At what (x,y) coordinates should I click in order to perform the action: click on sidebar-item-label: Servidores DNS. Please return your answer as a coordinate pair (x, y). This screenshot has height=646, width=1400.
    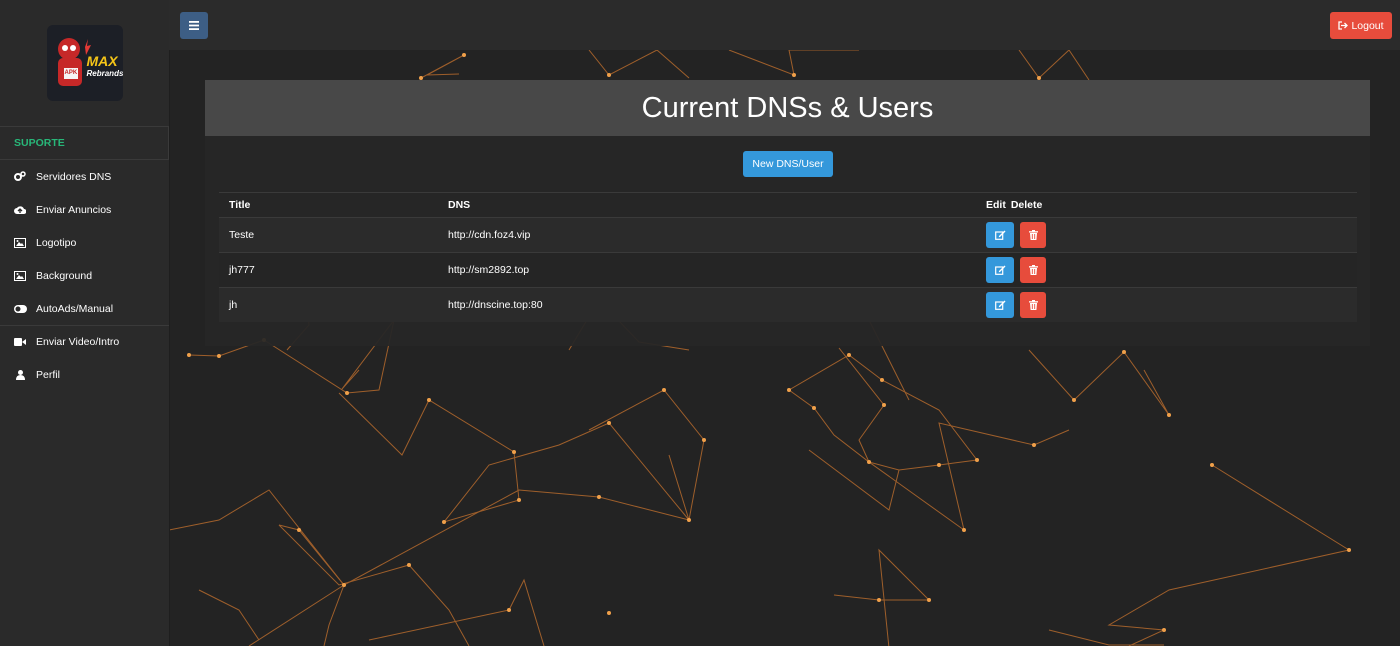
    Looking at the image, I should click on (74, 176).